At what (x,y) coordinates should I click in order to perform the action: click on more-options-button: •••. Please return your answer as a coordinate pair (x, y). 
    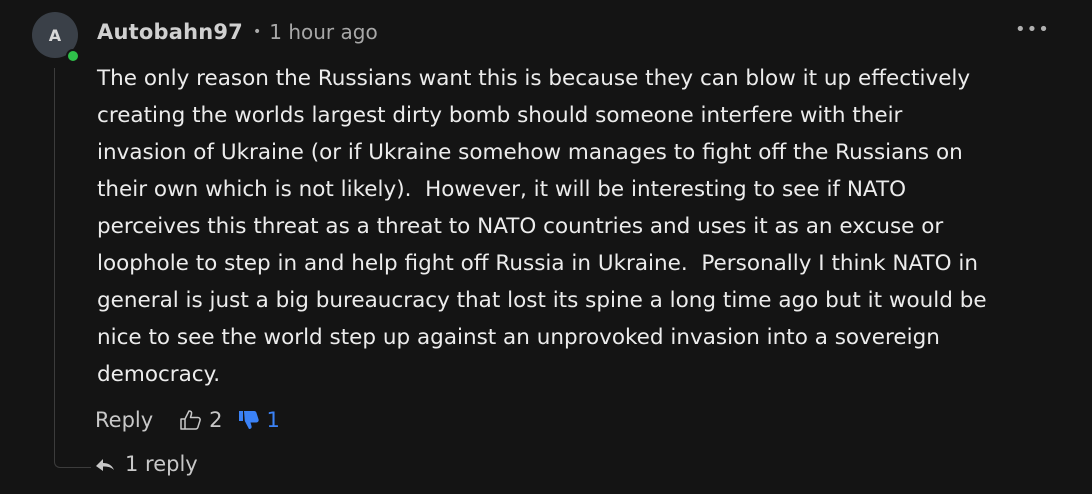
    Looking at the image, I should click on (1032, 32).